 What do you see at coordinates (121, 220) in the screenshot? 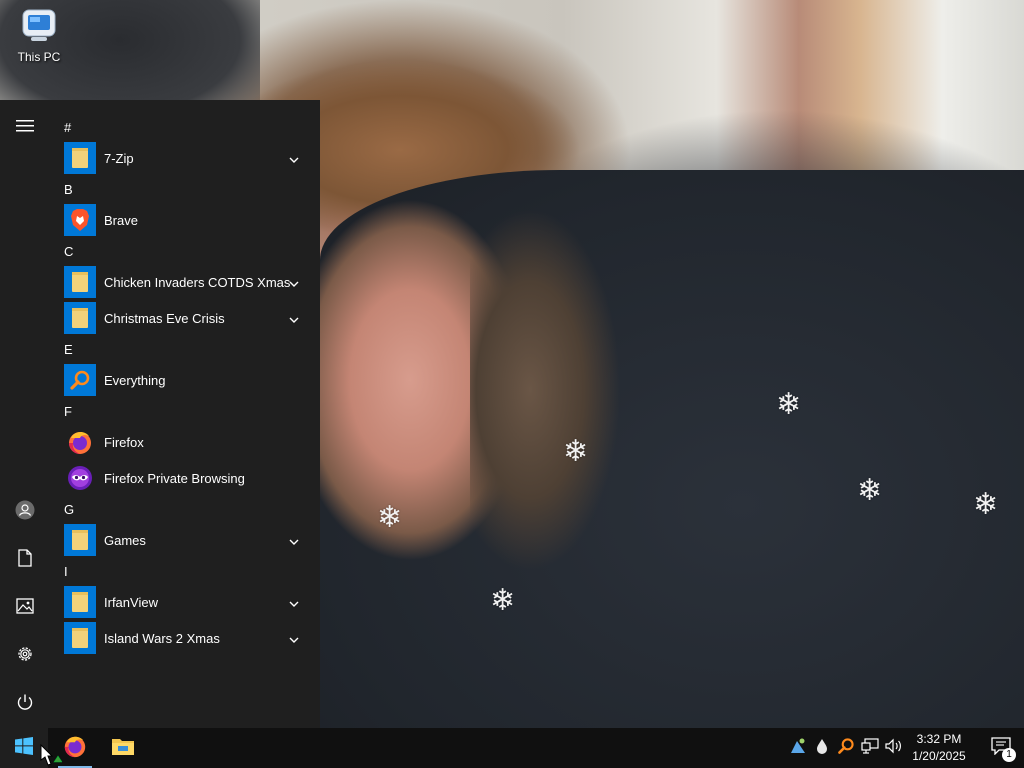
I see `app-label: Brave` at bounding box center [121, 220].